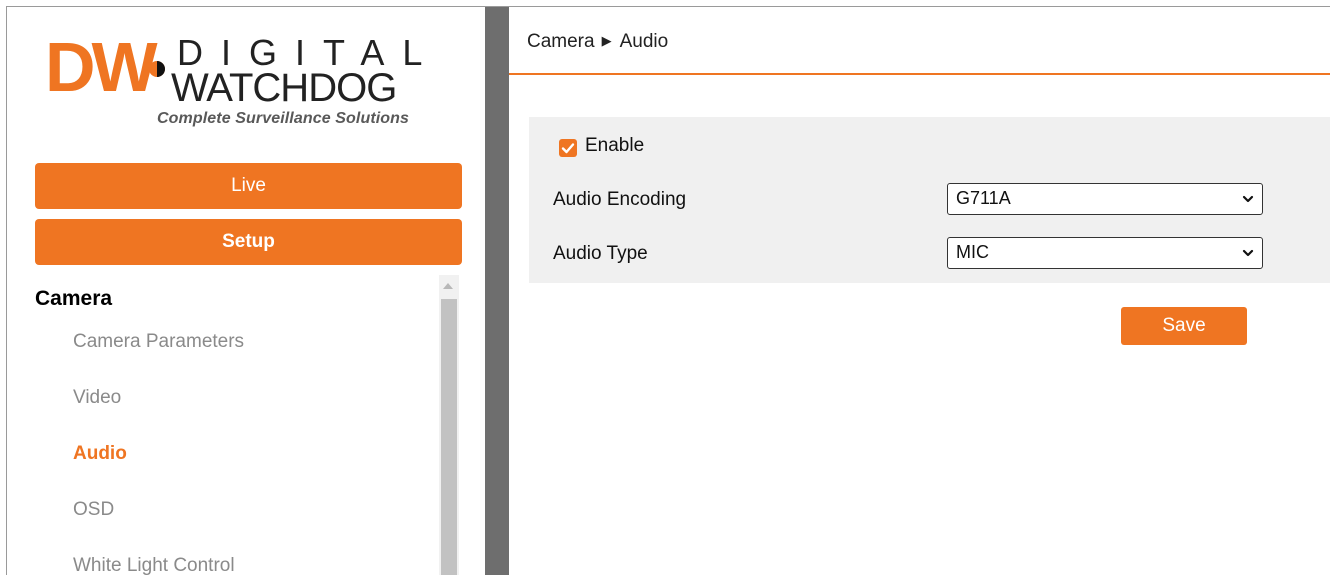 This screenshot has width=1330, height=575. I want to click on audio-type-select: MIC, so click(1105, 253).